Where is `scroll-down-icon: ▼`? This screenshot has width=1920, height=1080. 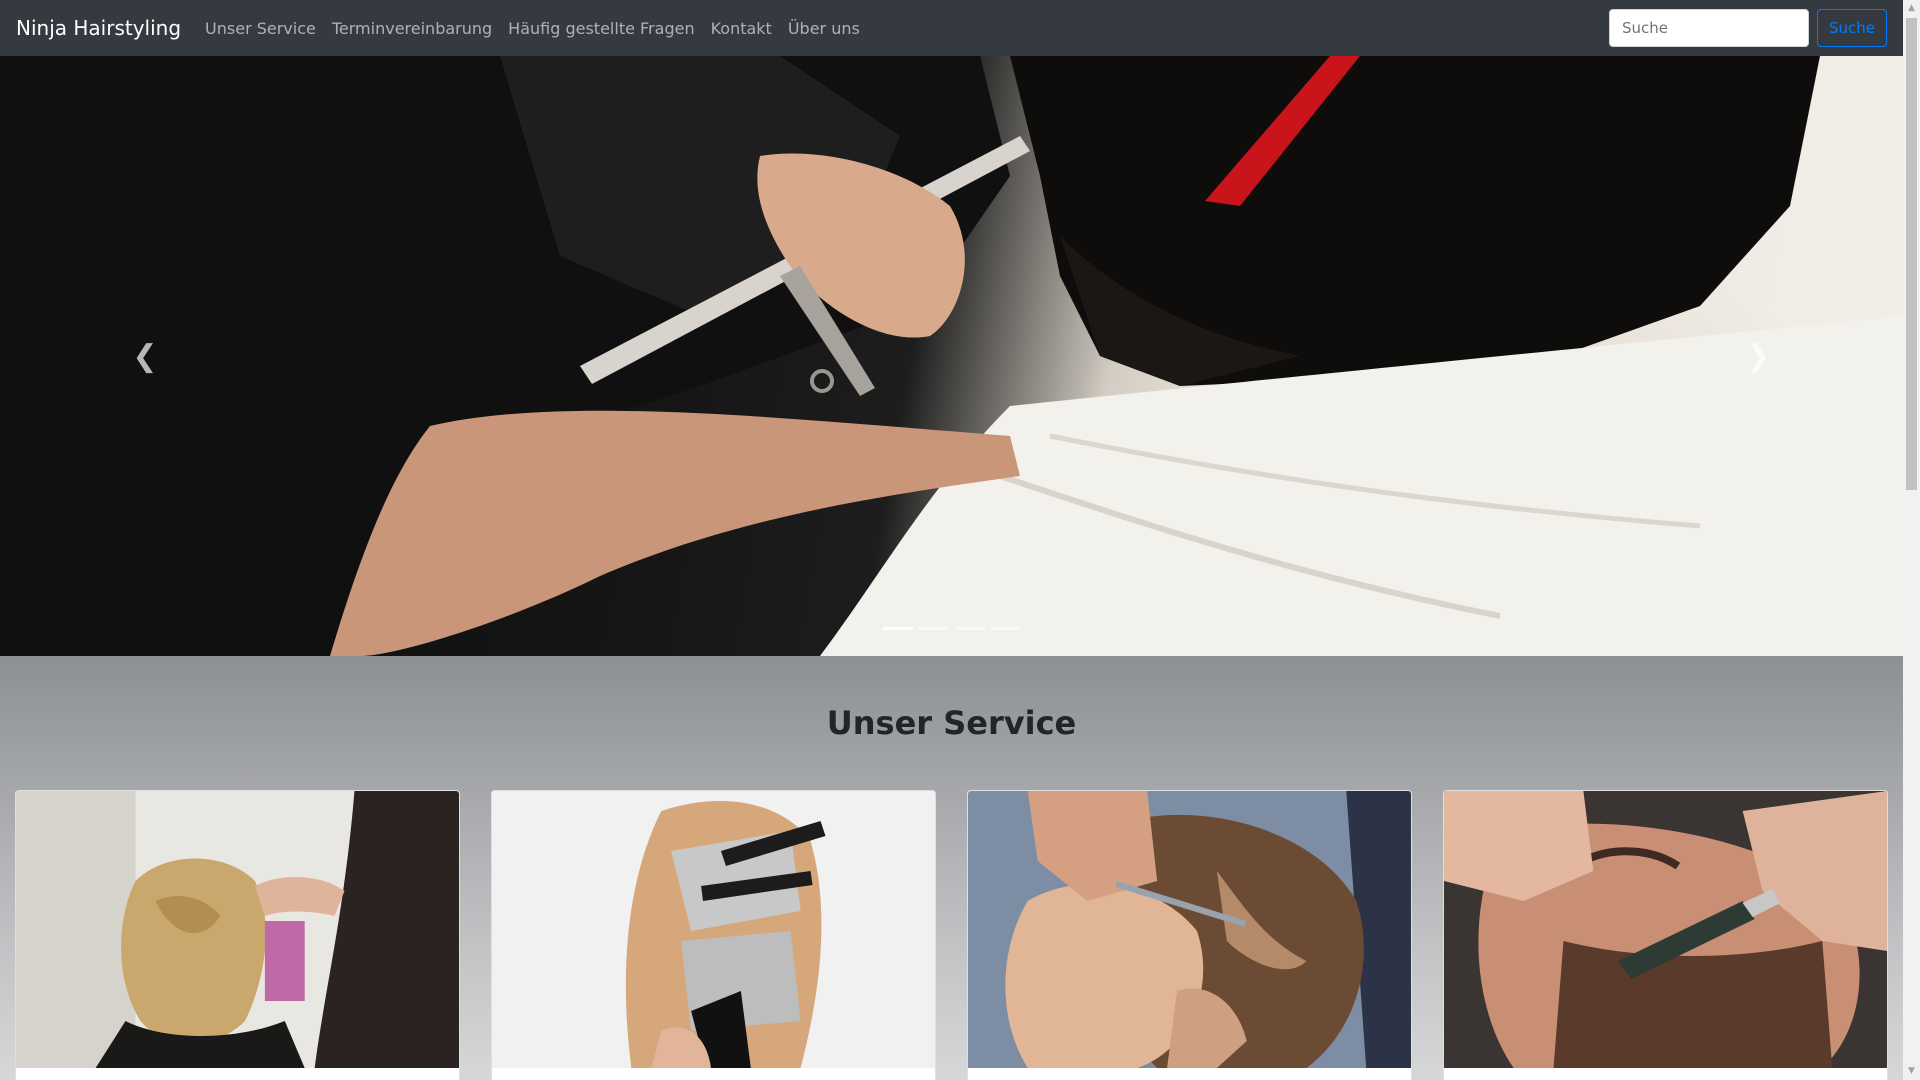 scroll-down-icon: ▼ is located at coordinates (1911, 1071).